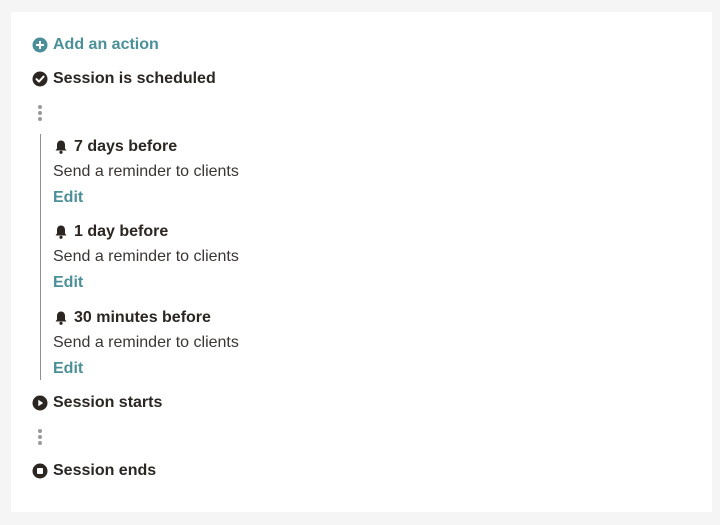 The width and height of the screenshot is (720, 525). I want to click on milestone-session-starts: Session starts, so click(97, 403).